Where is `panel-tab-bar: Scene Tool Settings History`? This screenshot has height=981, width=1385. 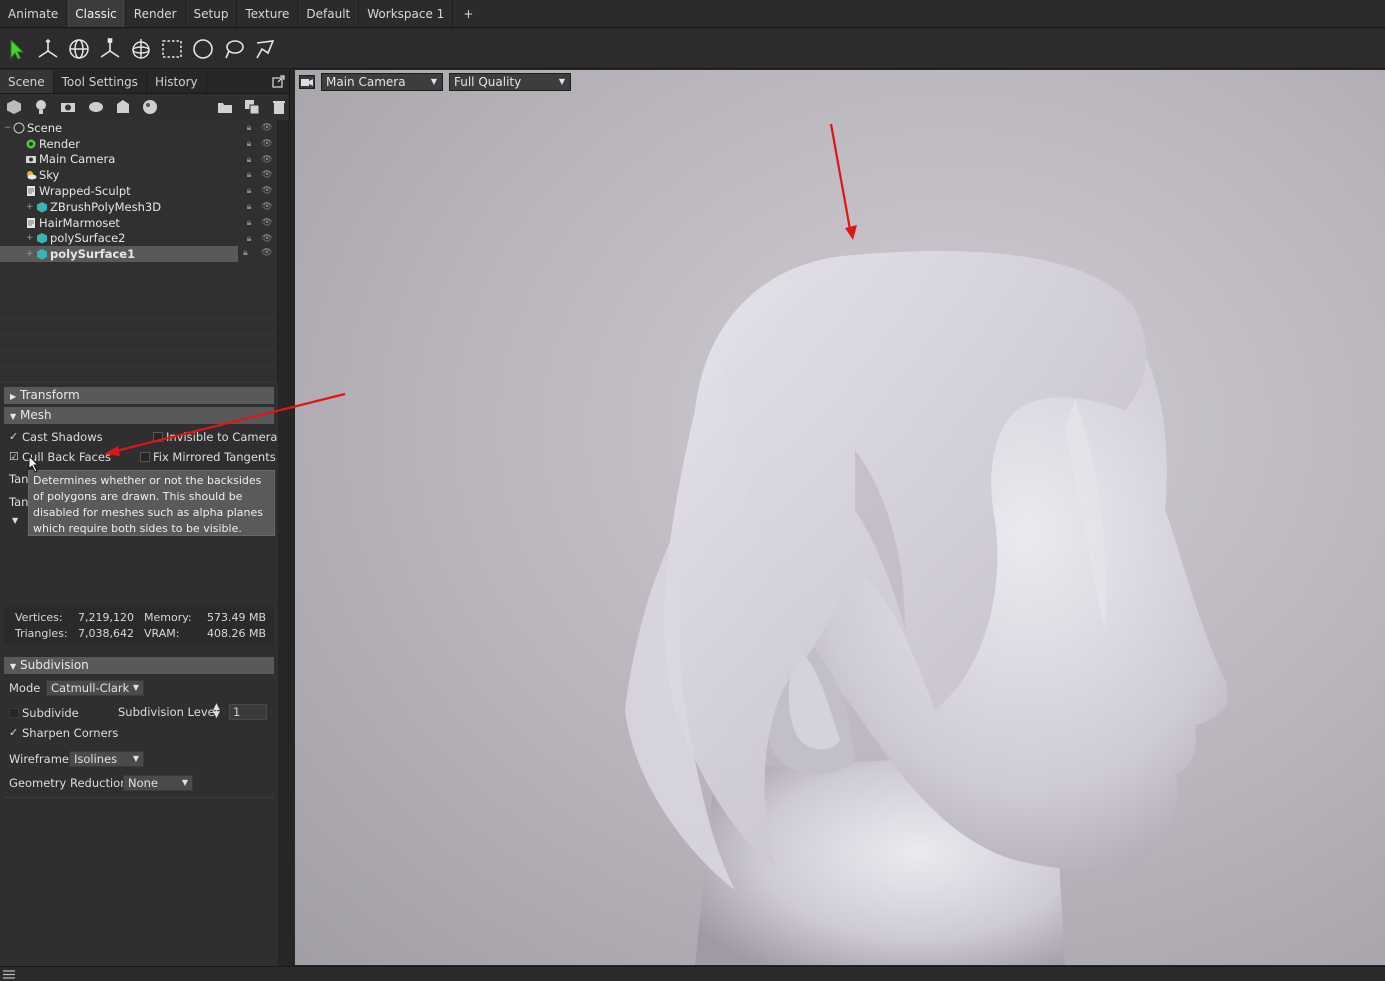 panel-tab-bar: Scene Tool Settings History is located at coordinates (144, 82).